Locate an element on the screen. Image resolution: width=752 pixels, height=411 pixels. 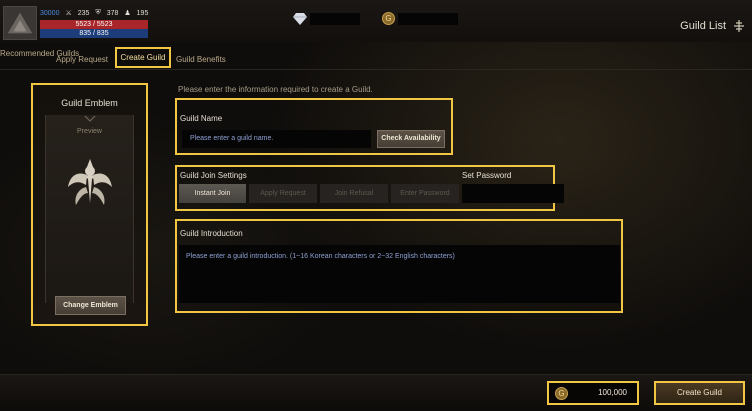
guild-emblem-panel: Guild Emblem Preview Change Emblem is located at coordinates (89, 204).